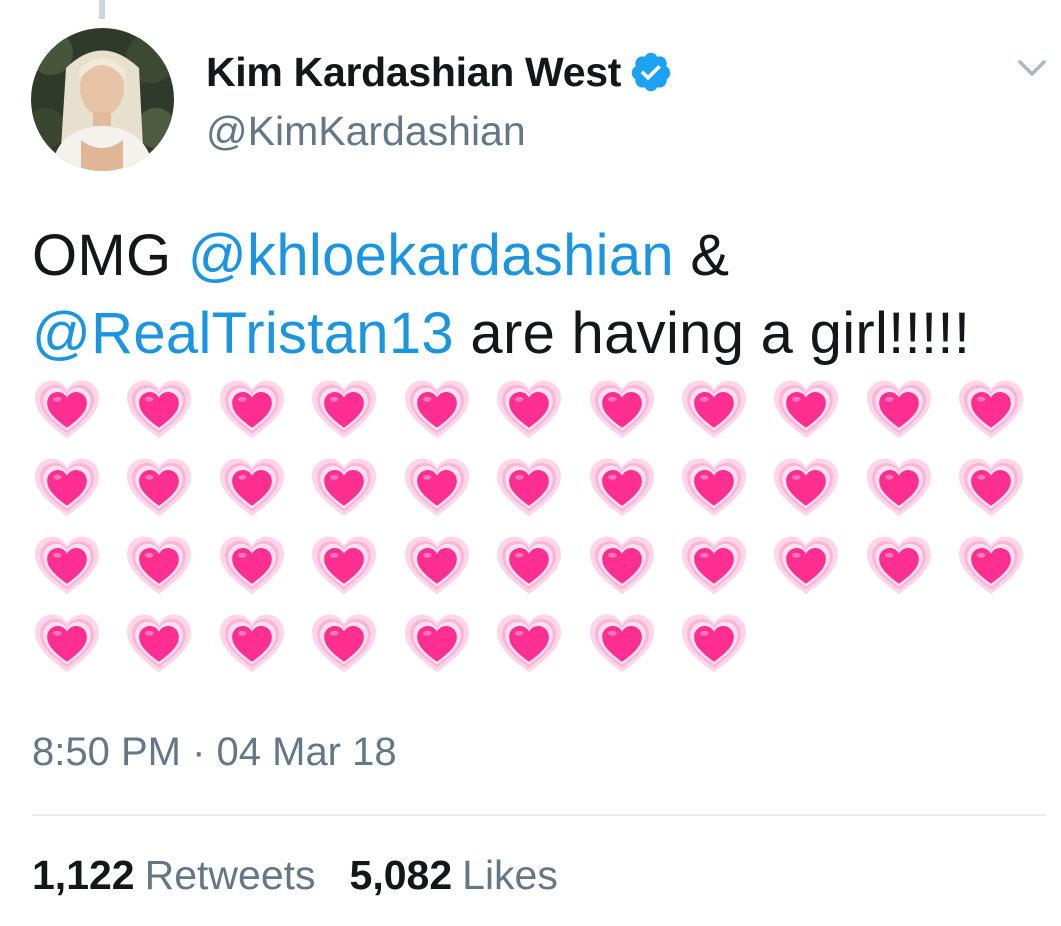 The image size is (1061, 926). Describe the element at coordinates (510, 875) in the screenshot. I see `likes-label: Likes` at that location.